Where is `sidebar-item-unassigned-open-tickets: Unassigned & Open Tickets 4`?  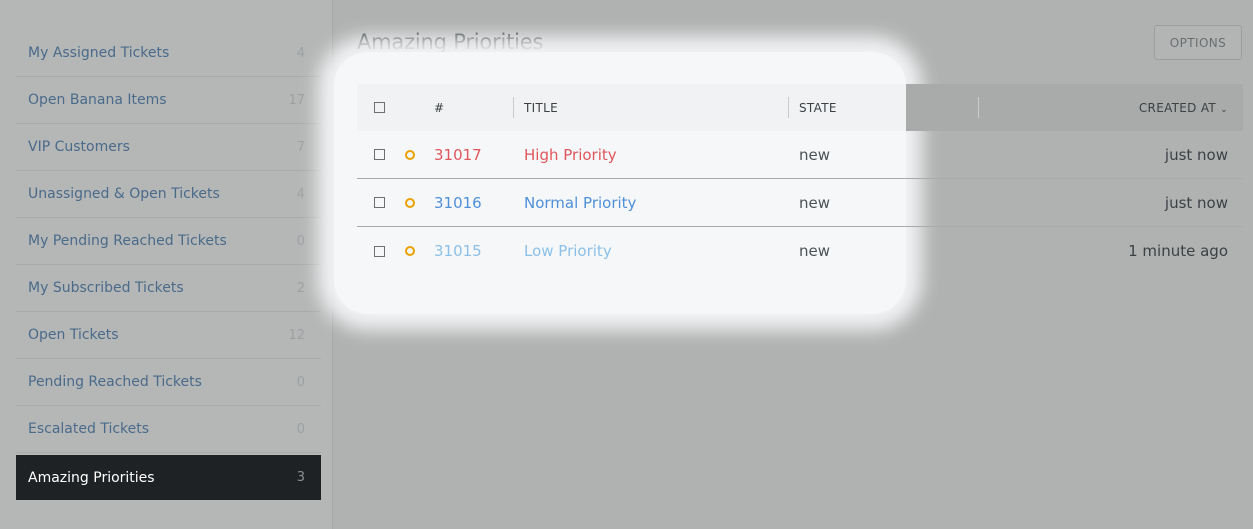
sidebar-item-unassigned-open-tickets: Unassigned & Open Tickets 4 is located at coordinates (168, 194).